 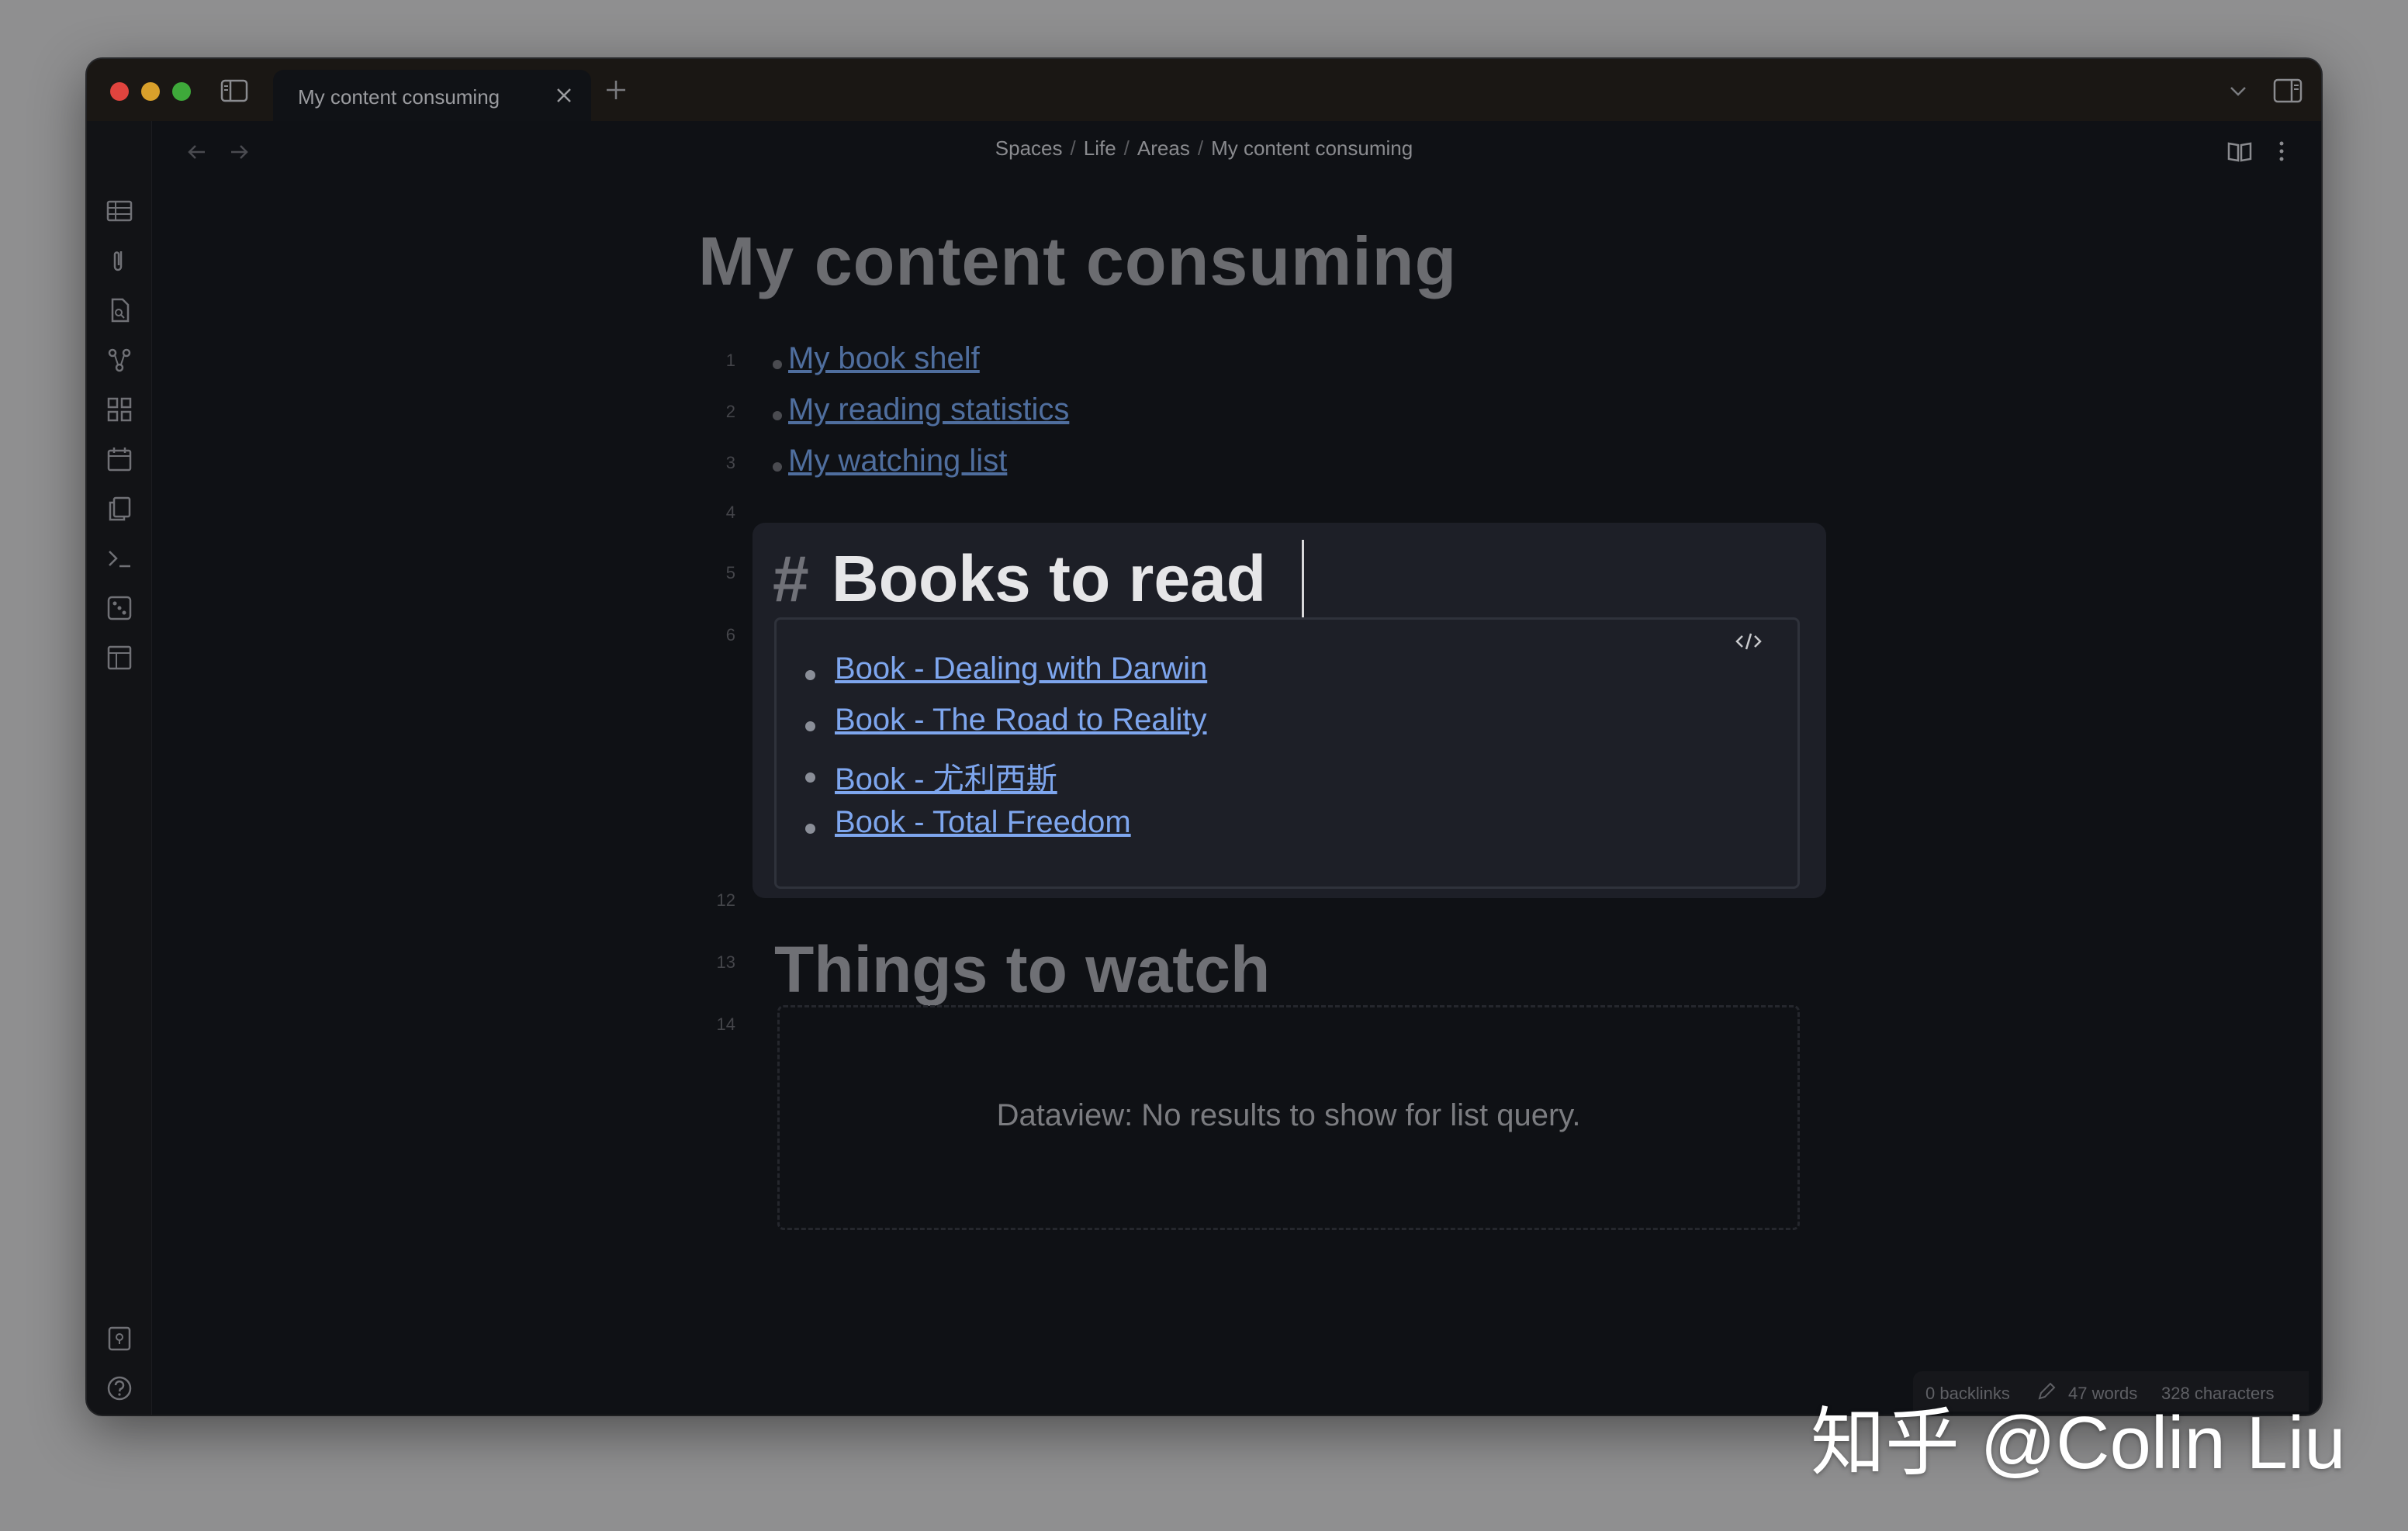 What do you see at coordinates (119, 558) in the screenshot?
I see `terminal-icon` at bounding box center [119, 558].